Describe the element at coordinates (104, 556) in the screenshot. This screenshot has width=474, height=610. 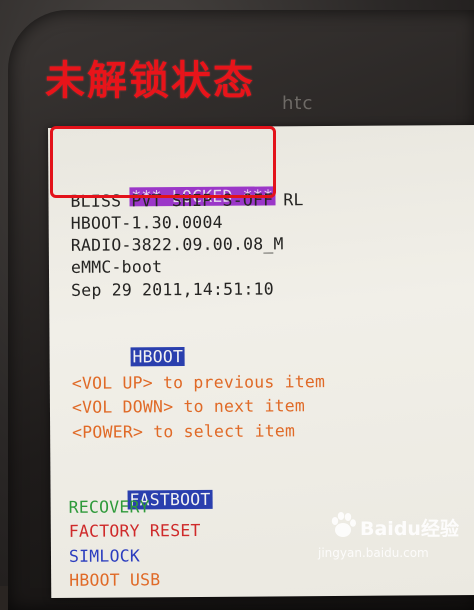
I see `menu-item-simlock: SIMLOCK` at that location.